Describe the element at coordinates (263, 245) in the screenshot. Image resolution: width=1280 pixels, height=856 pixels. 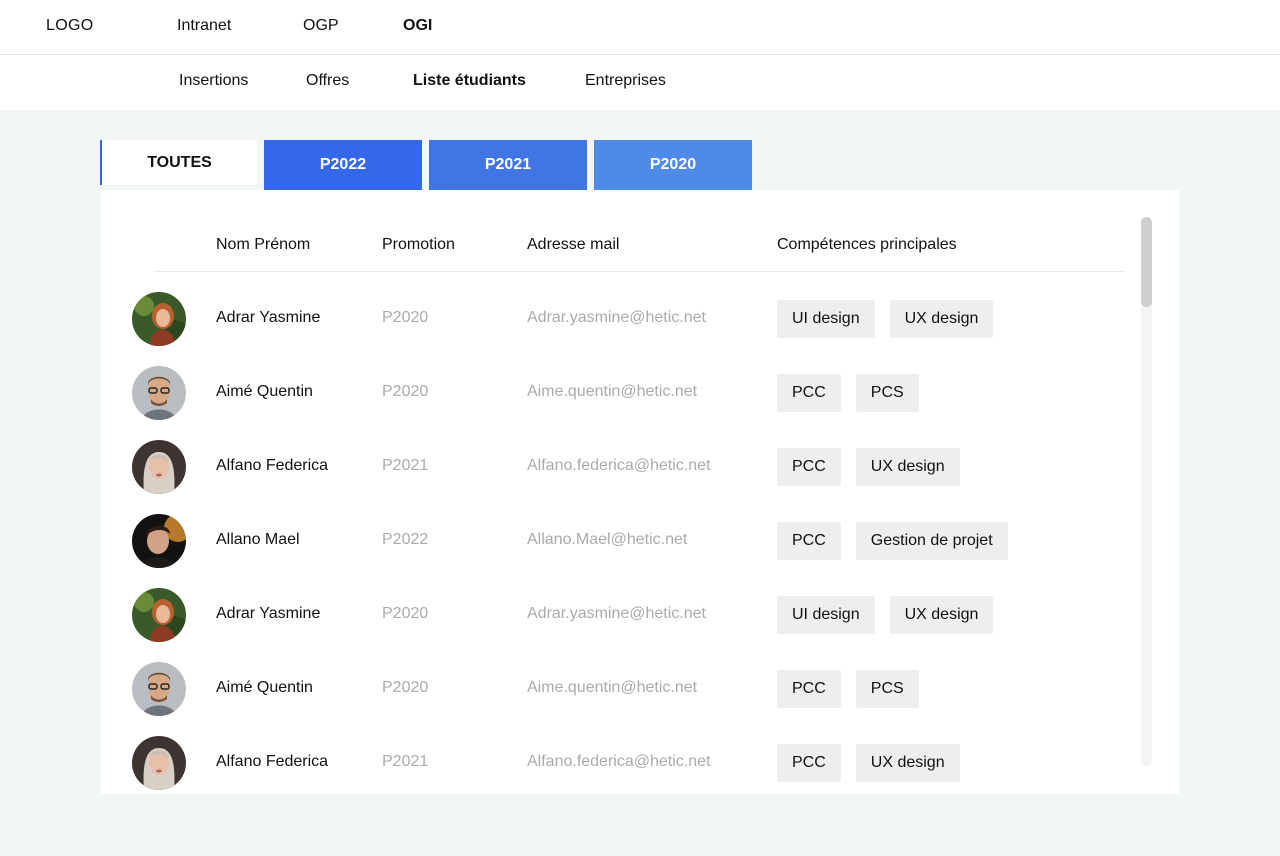
I see `column-header-name: Nom Prénom` at that location.